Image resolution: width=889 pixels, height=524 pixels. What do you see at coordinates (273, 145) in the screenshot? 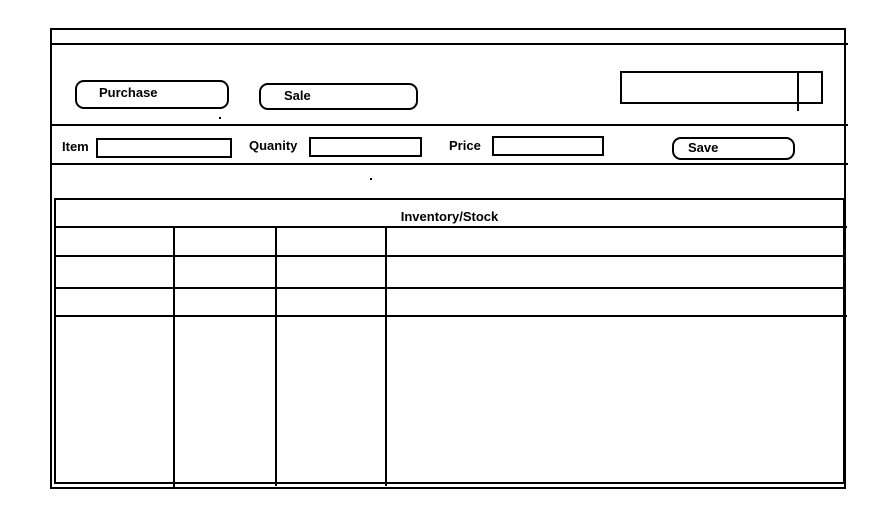
I see `quantity-label: Quanity` at bounding box center [273, 145].